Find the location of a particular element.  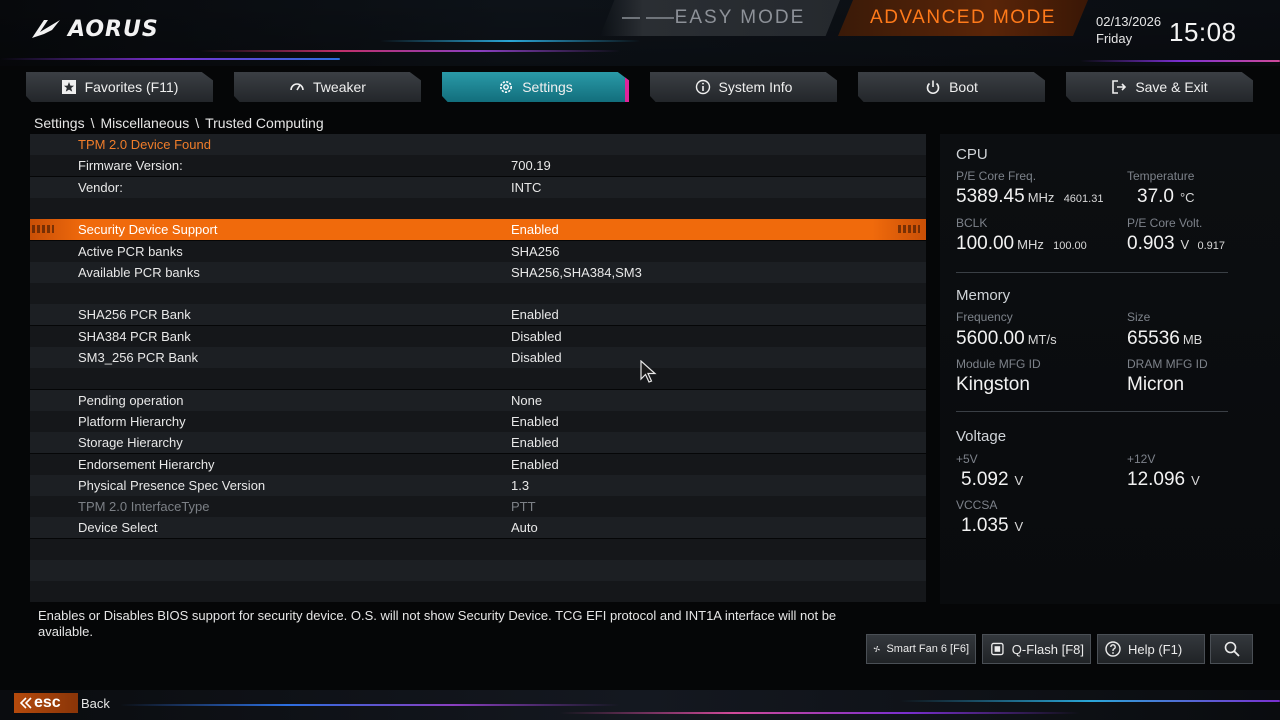

advanced-mode-button: ADVANCED MODE is located at coordinates (963, 18).